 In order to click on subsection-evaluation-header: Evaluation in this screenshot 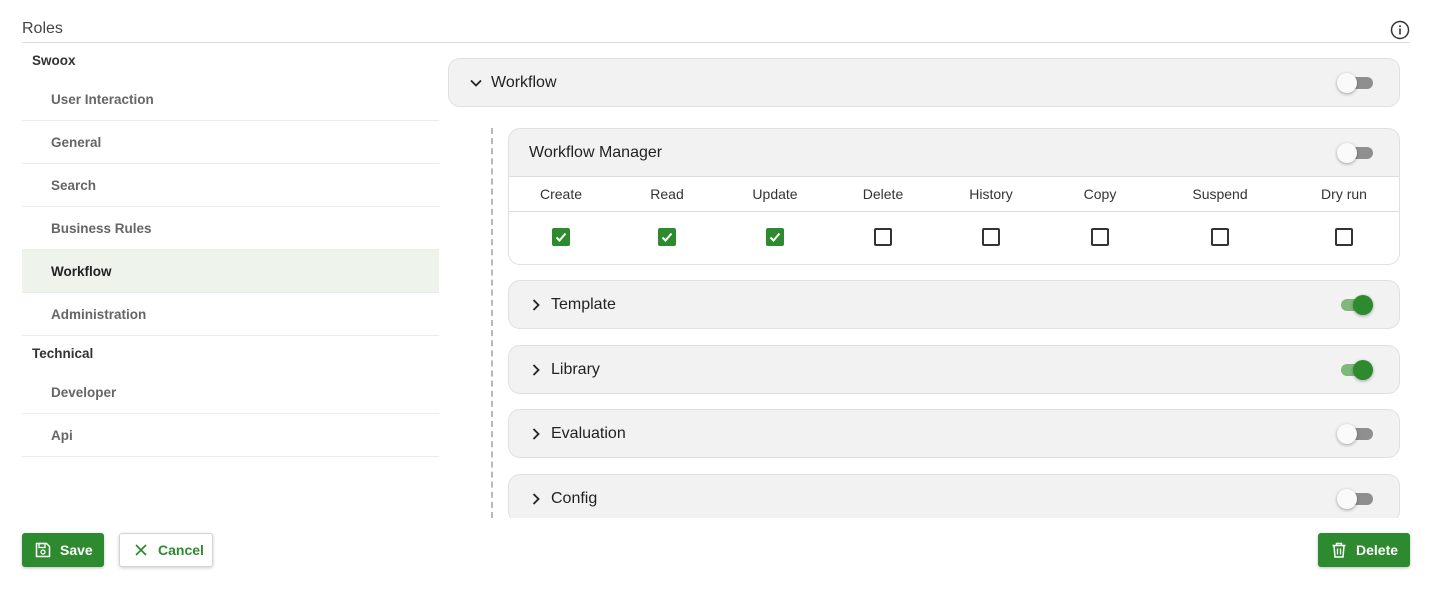, I will do `click(954, 434)`.